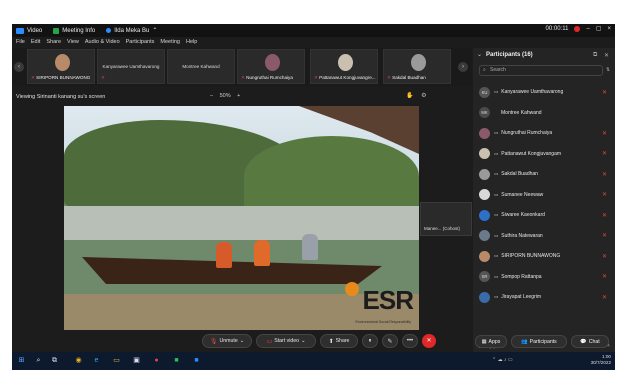 Image resolution: width=620 pixels, height=370 pixels. What do you see at coordinates (539, 341) in the screenshot?
I see `participants-button: 👥 Participants` at bounding box center [539, 341].